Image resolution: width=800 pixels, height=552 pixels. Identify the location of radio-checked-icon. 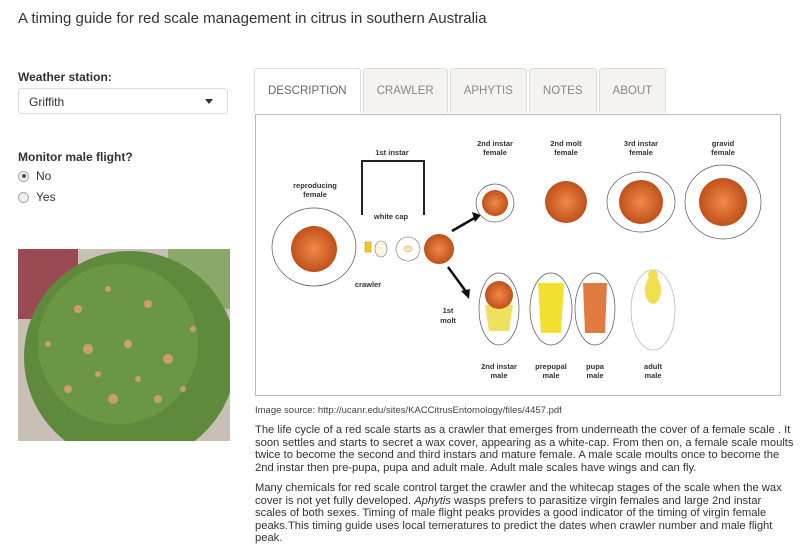
(23, 176).